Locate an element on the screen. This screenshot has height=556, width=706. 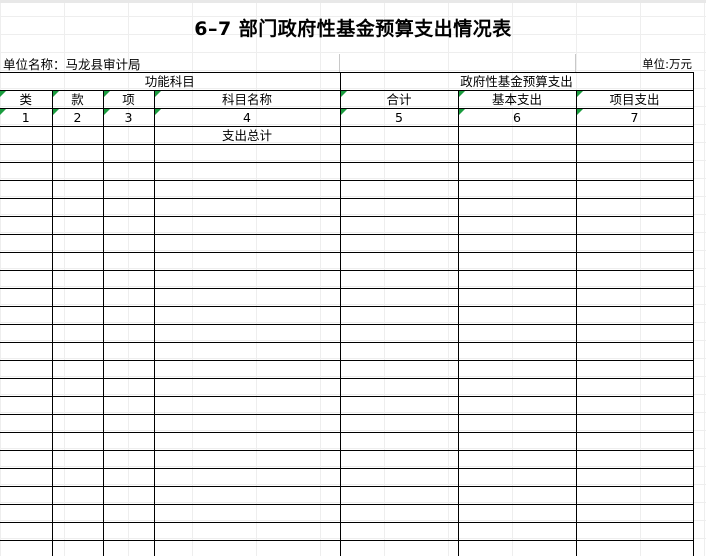
column-number-cell: 7 is located at coordinates (634, 117).